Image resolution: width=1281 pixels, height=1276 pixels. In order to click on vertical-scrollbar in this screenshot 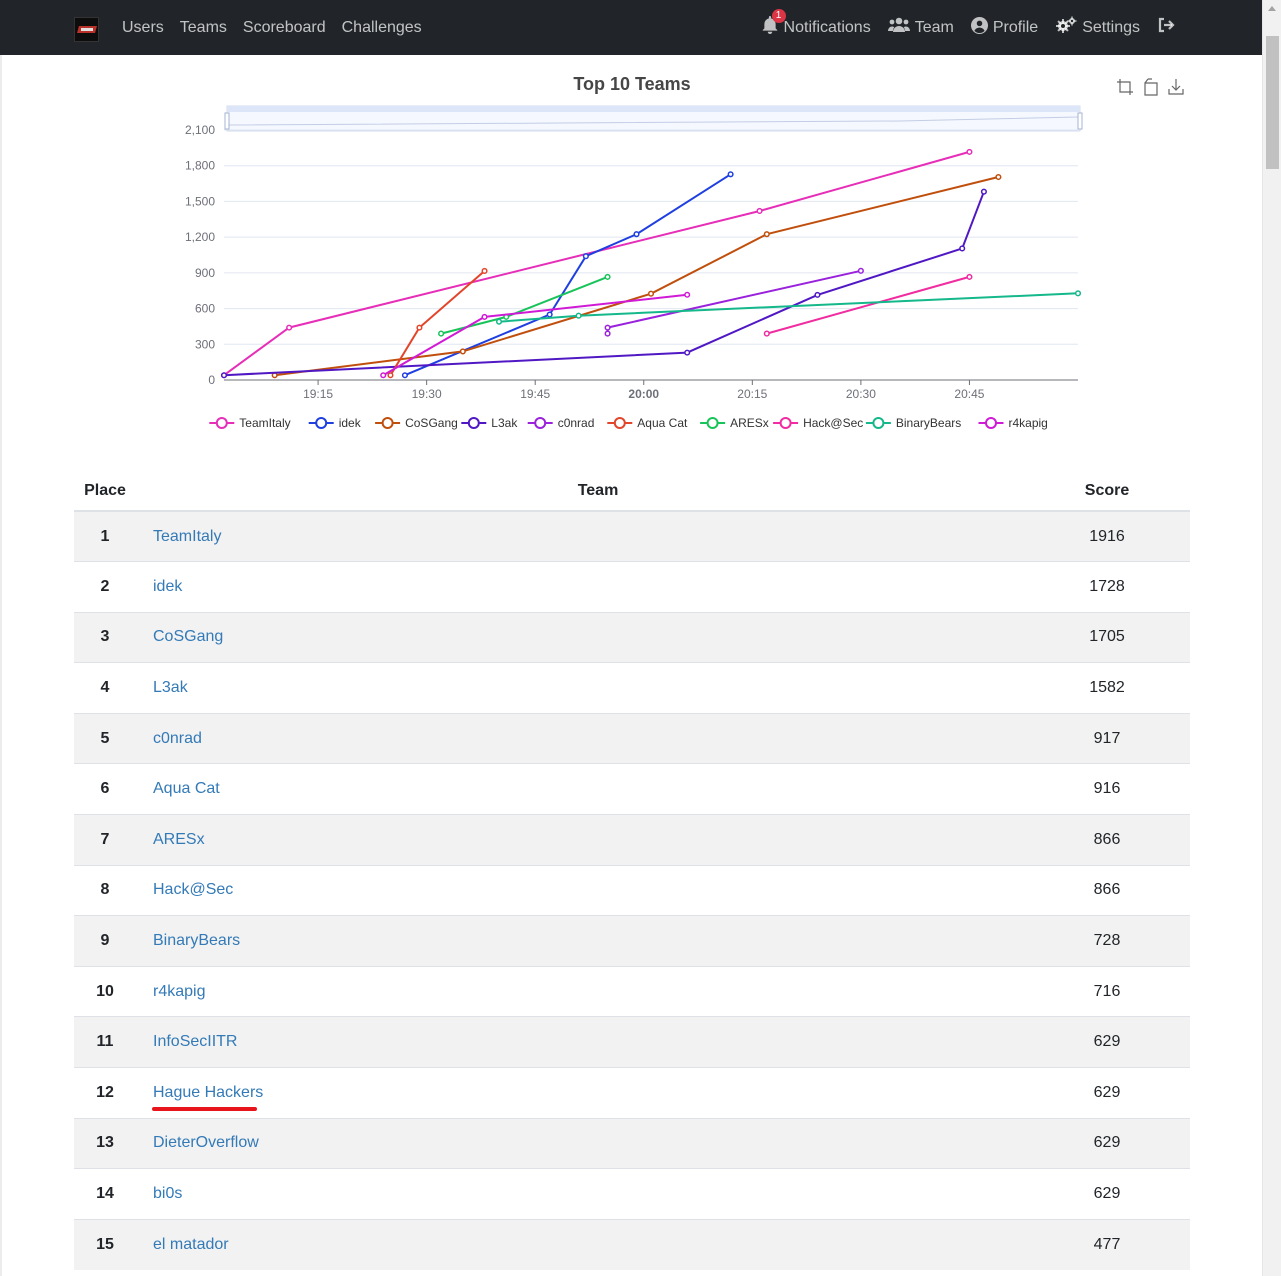, I will do `click(1271, 638)`.